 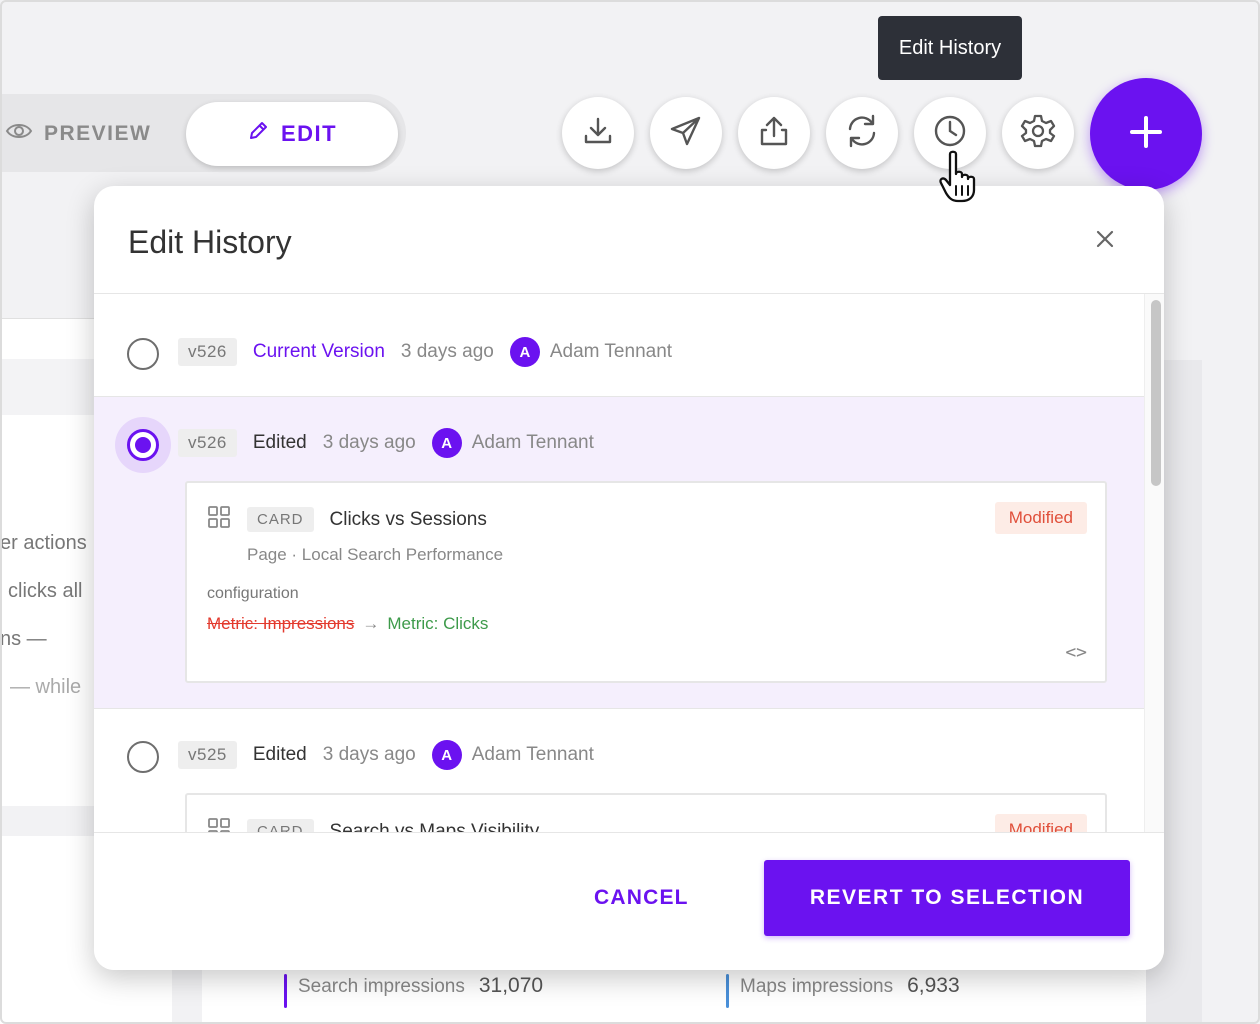 What do you see at coordinates (43, 543) in the screenshot?
I see `background-text-line: er actions` at bounding box center [43, 543].